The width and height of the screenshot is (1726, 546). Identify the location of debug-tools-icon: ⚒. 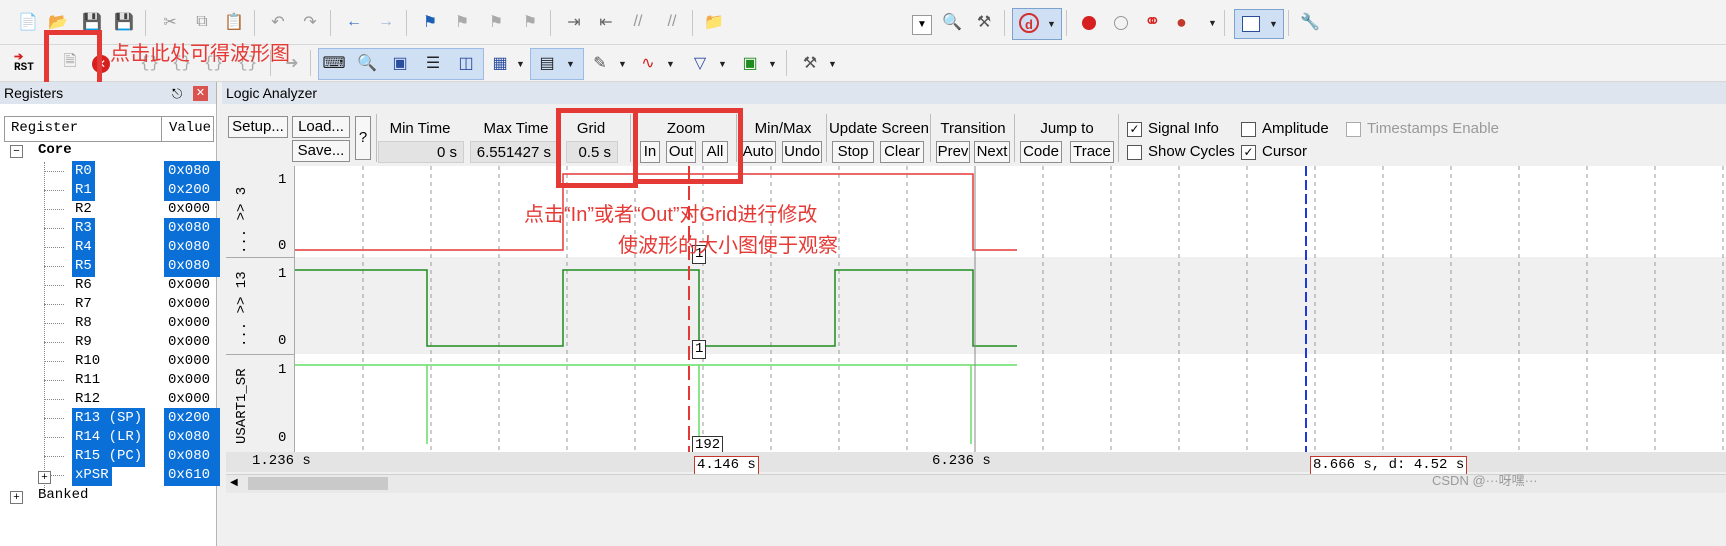
(984, 22).